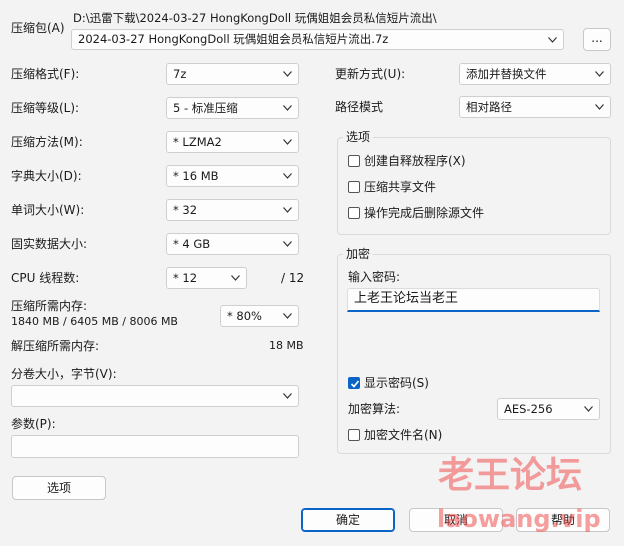  What do you see at coordinates (196, 176) in the screenshot?
I see `dict-value: * 16 MB` at bounding box center [196, 176].